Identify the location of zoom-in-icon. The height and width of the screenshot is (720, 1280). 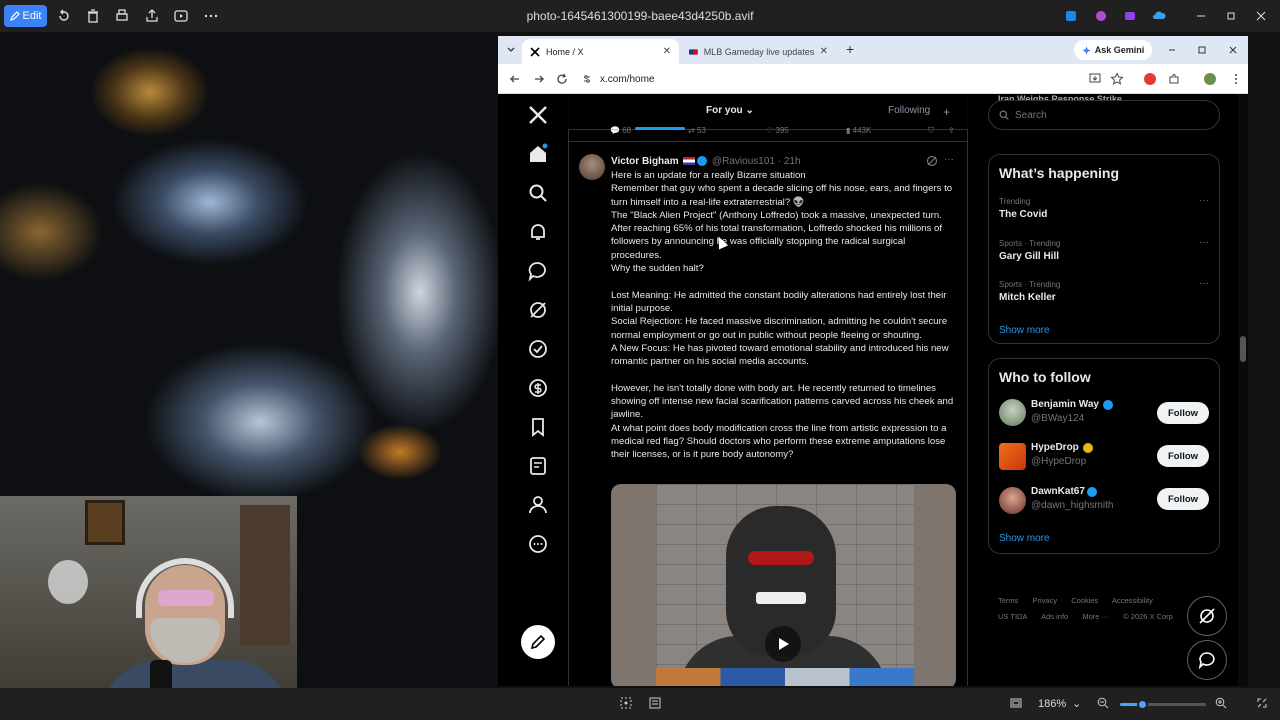
(1221, 703).